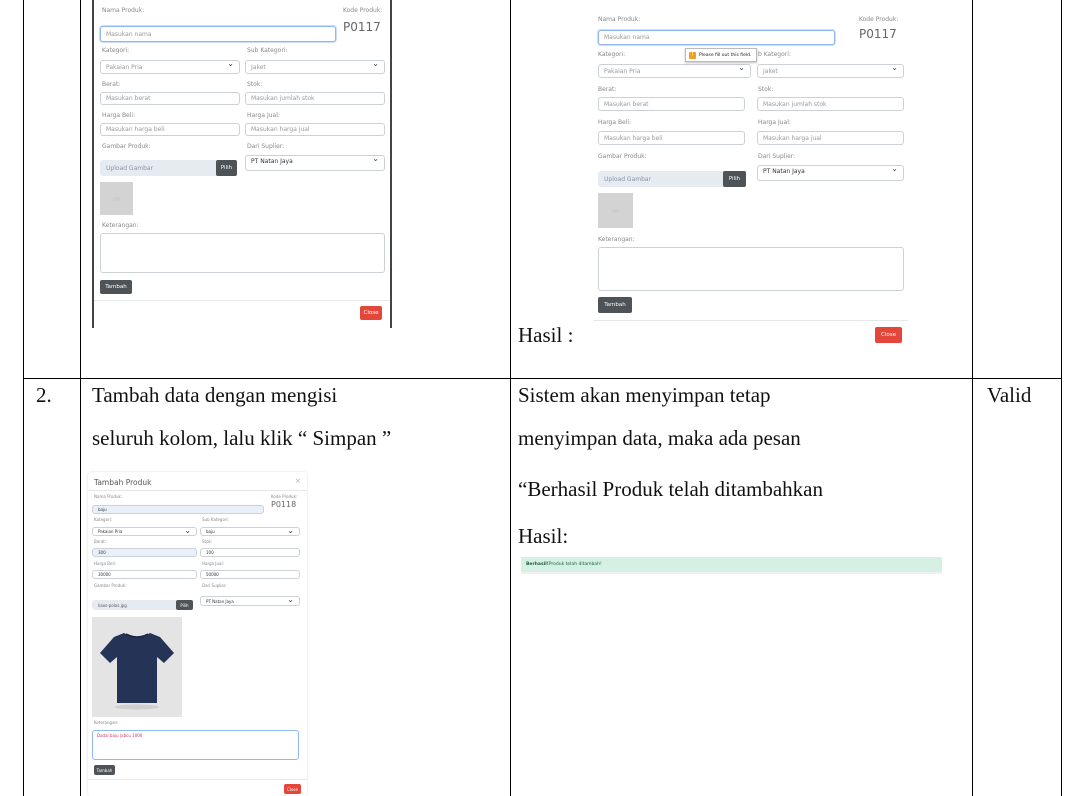 The width and height of the screenshot is (1076, 796). Describe the element at coordinates (242, 438) in the screenshot. I see `scenario-line-2: seluruh kolom, lalu klik “ Simpan ”` at that location.